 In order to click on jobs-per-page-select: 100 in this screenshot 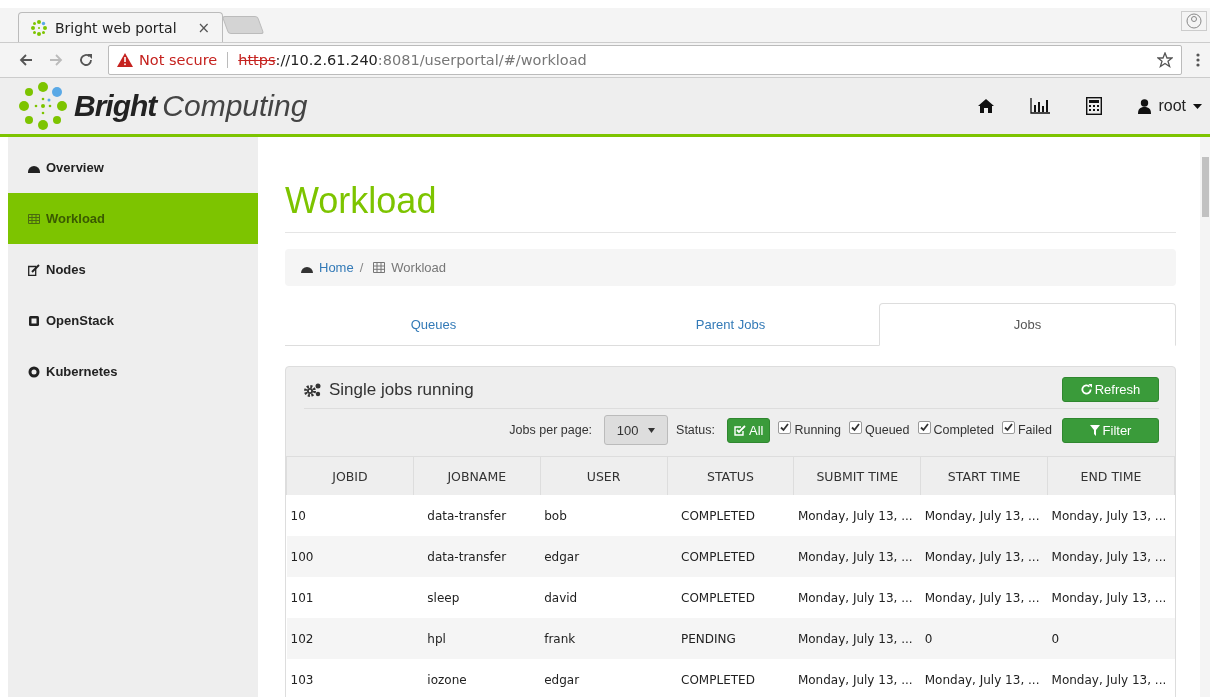, I will do `click(636, 430)`.